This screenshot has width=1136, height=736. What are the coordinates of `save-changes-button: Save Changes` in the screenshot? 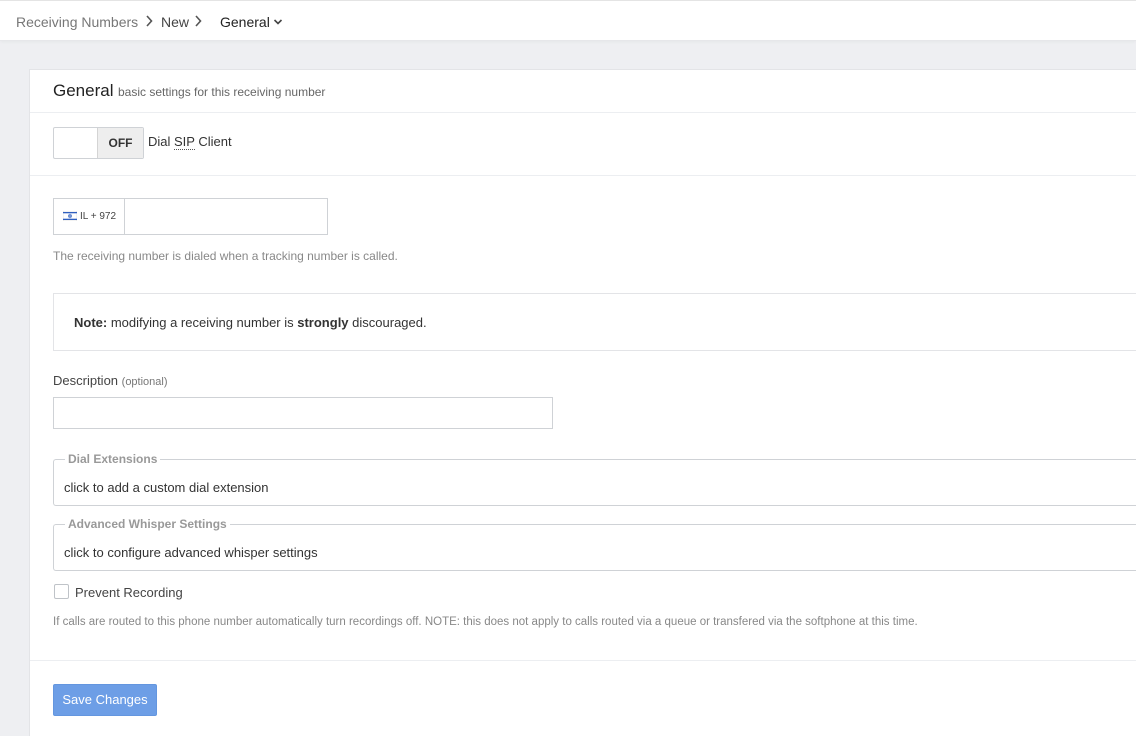 It's located at (105, 700).